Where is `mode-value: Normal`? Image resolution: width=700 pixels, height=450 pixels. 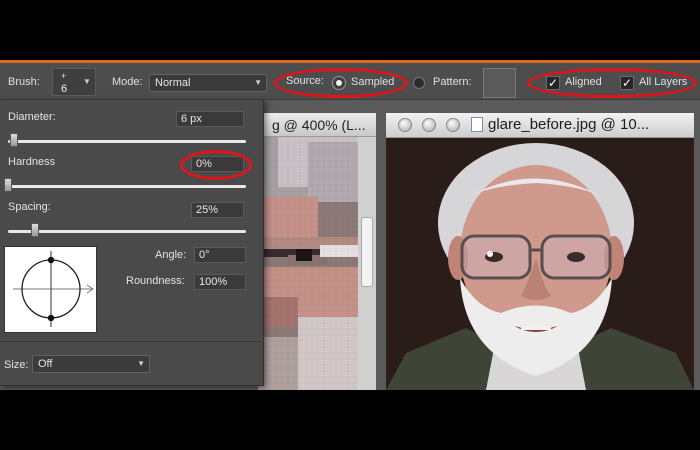
mode-value: Normal is located at coordinates (173, 83).